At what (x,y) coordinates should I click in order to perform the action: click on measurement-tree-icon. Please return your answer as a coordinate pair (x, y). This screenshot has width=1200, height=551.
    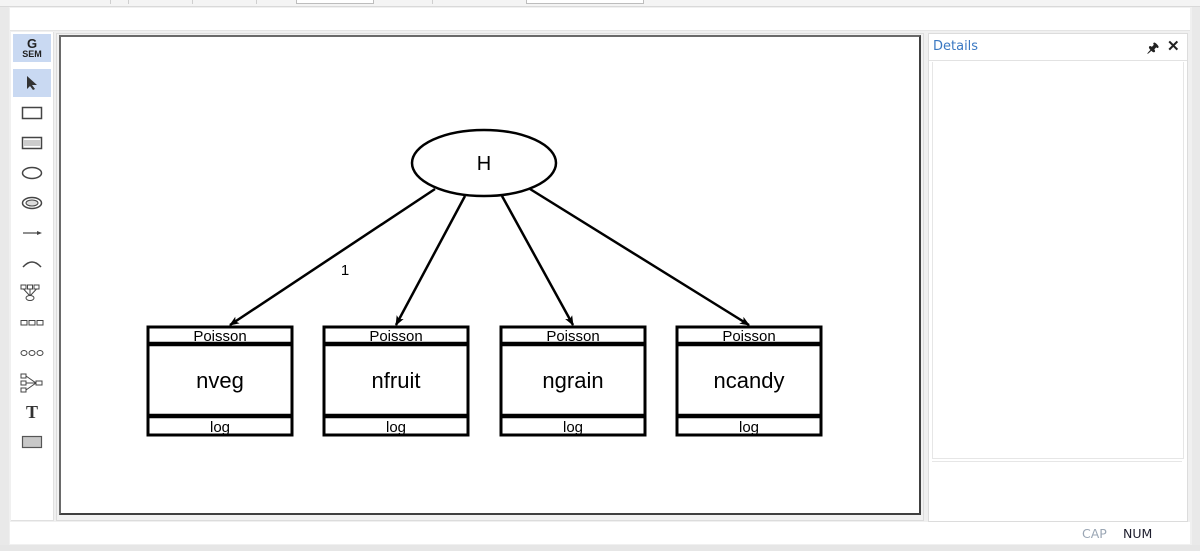
    Looking at the image, I should click on (30, 292).